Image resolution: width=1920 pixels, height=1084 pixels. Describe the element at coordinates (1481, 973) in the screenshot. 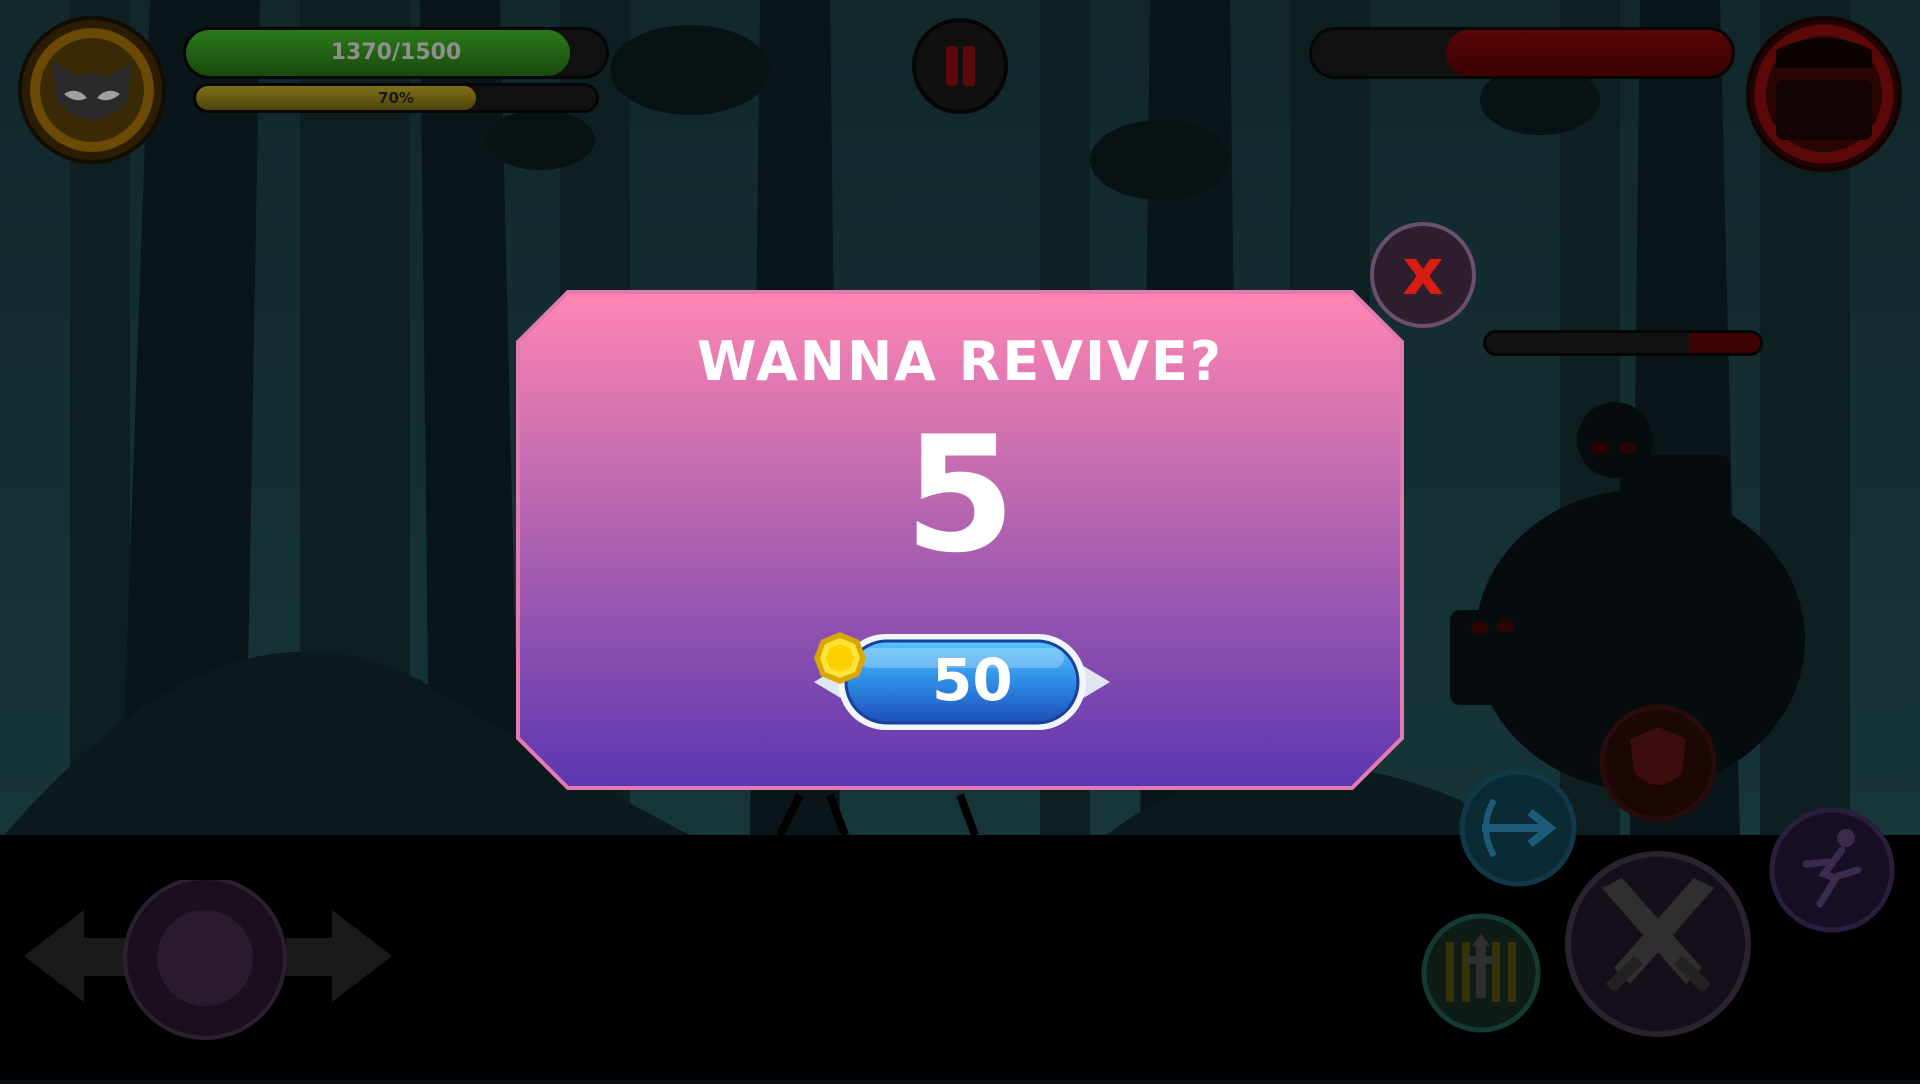

I see `sword-rain-skill-icon` at that location.